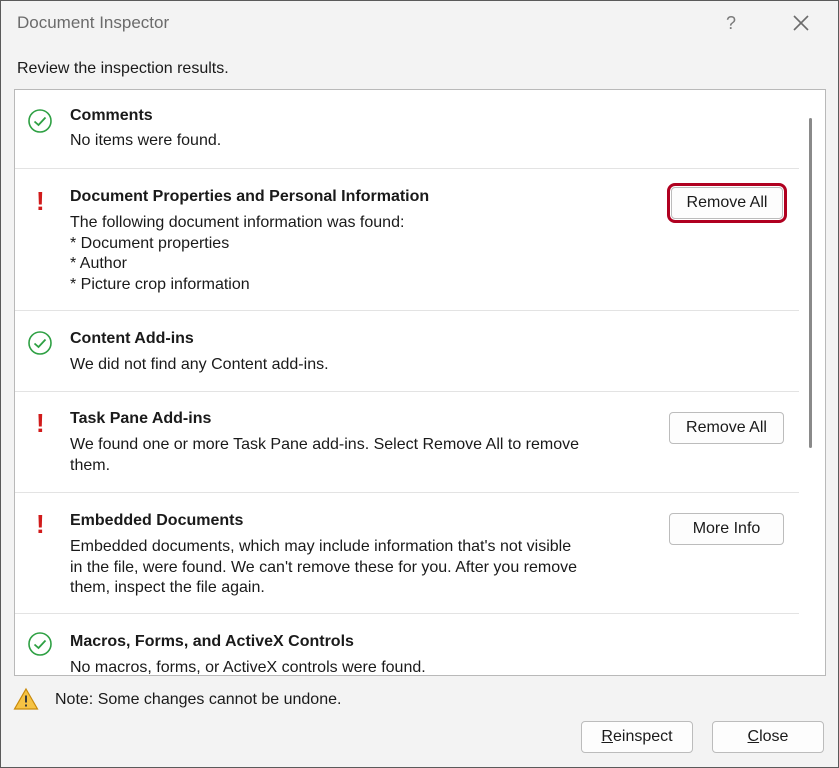 The width and height of the screenshot is (839, 768). Describe the element at coordinates (26, 701) in the screenshot. I see `warning-icon` at that location.